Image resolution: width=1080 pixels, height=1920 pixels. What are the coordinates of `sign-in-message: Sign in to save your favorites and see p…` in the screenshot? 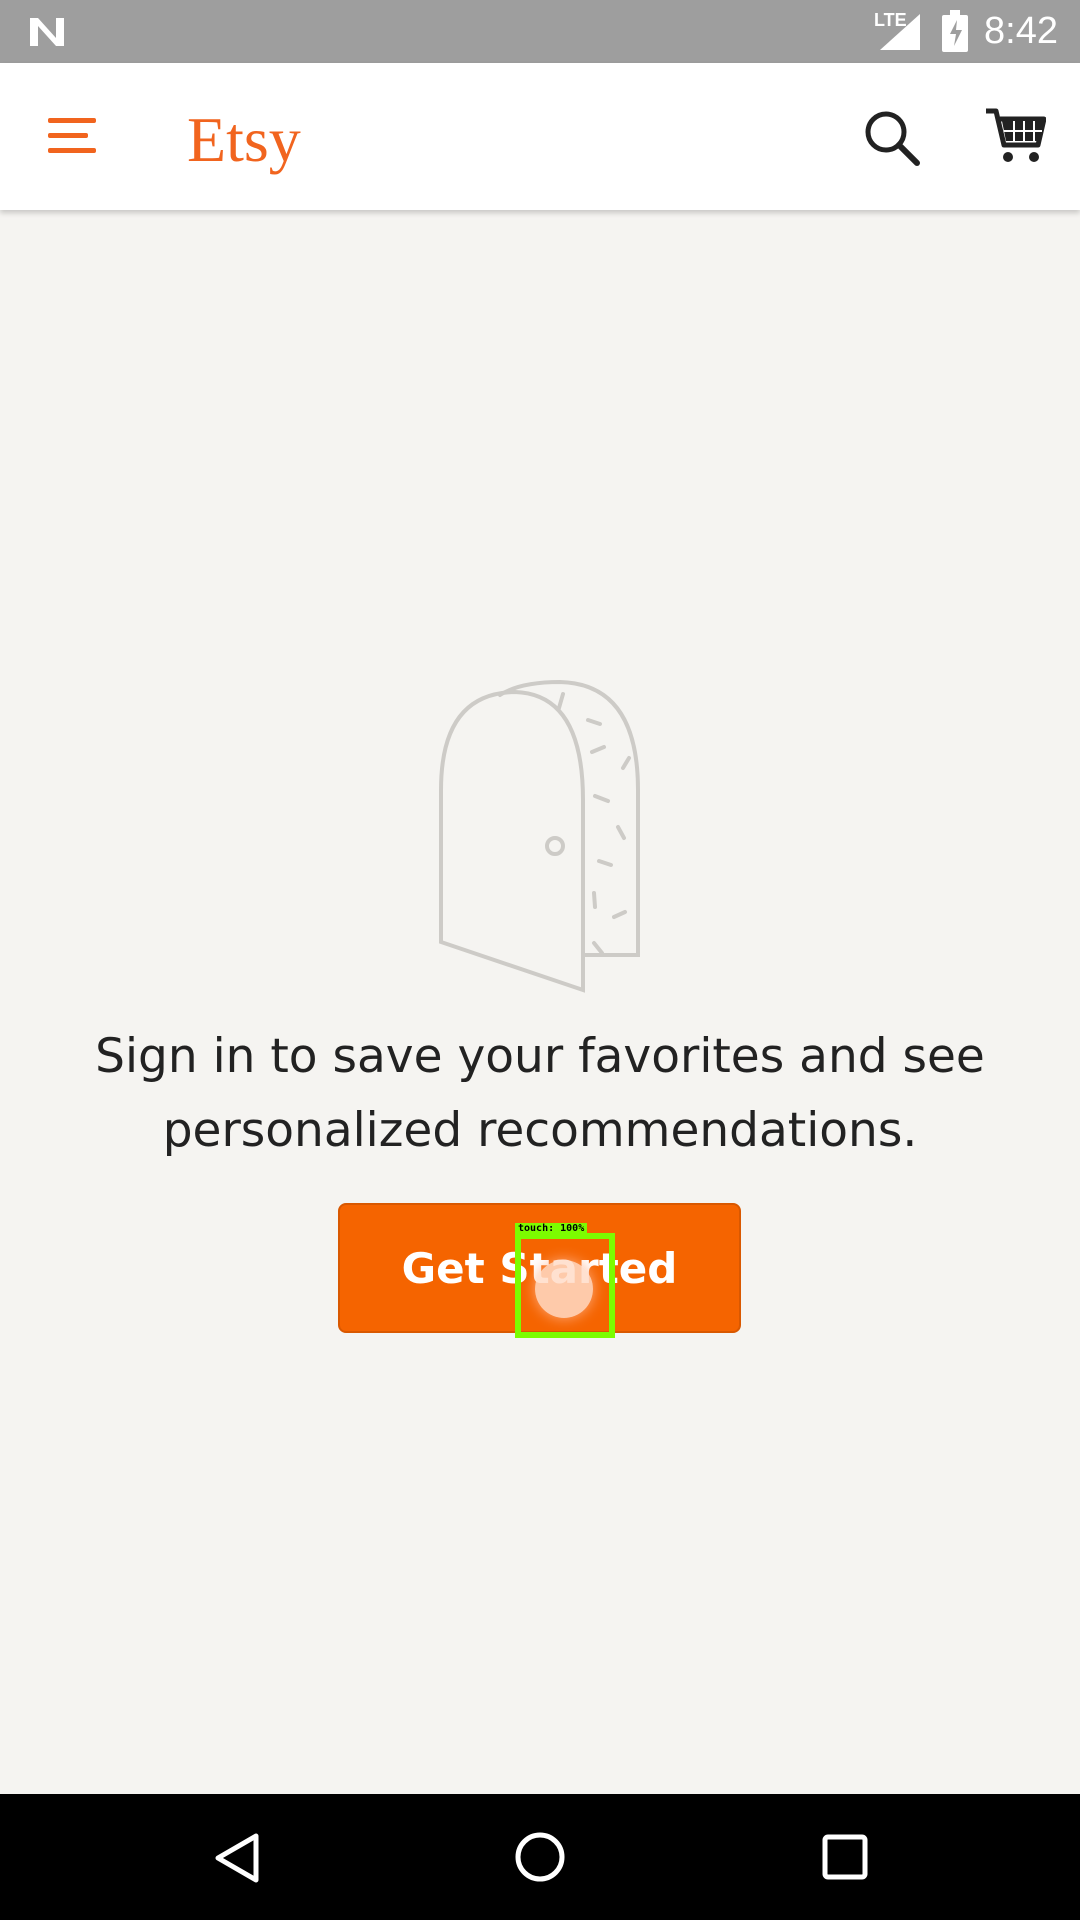 It's located at (540, 1093).